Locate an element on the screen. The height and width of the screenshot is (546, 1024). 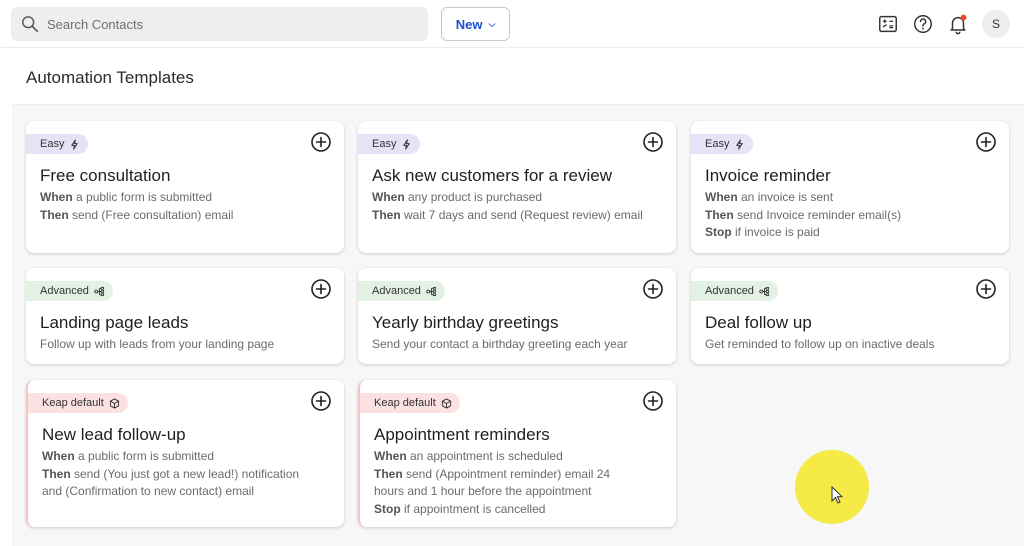
card-title: Appointment reminders is located at coordinates (462, 434).